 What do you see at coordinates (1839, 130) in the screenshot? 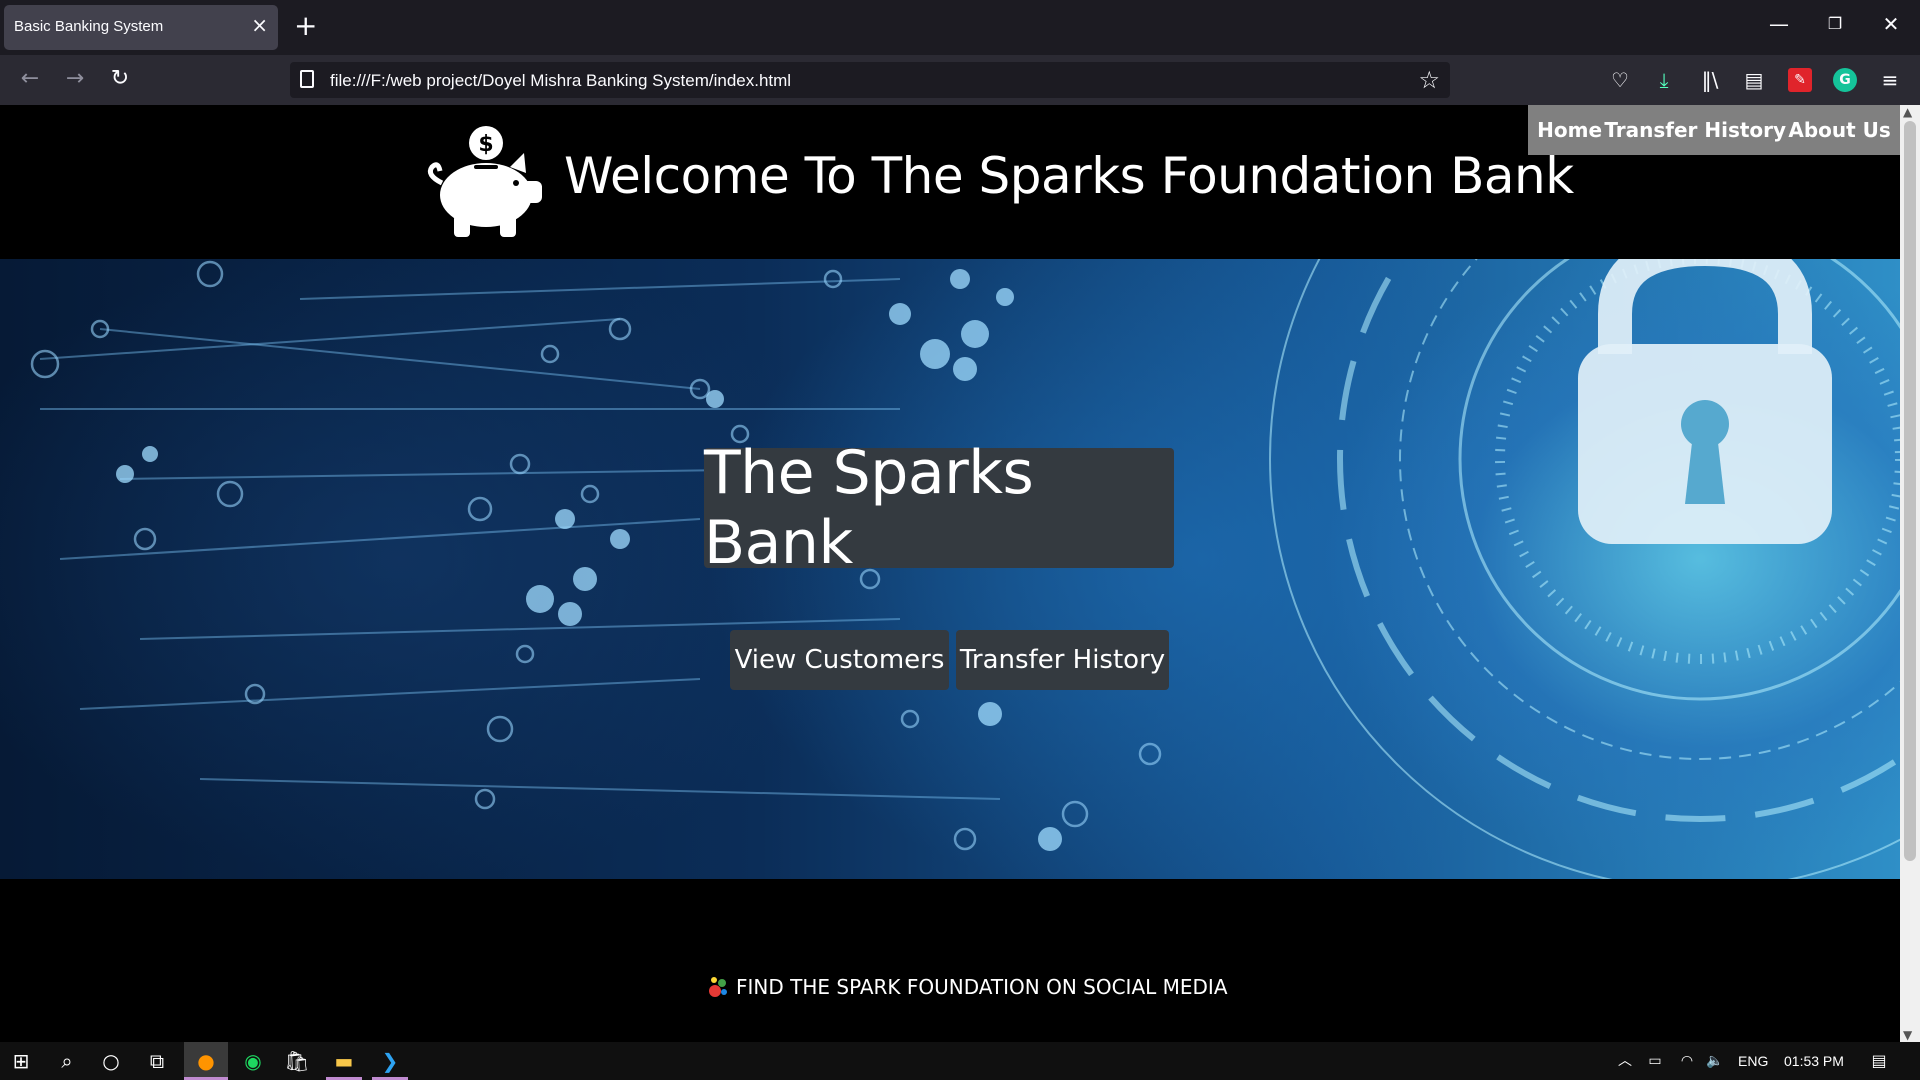
I see `nav-about-link: About Us` at bounding box center [1839, 130].